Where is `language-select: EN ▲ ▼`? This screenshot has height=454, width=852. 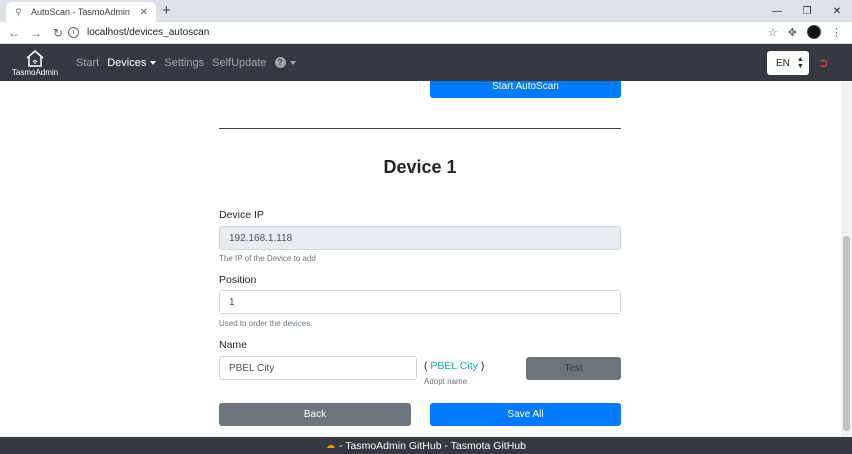 language-select: EN ▲ ▼ is located at coordinates (788, 63).